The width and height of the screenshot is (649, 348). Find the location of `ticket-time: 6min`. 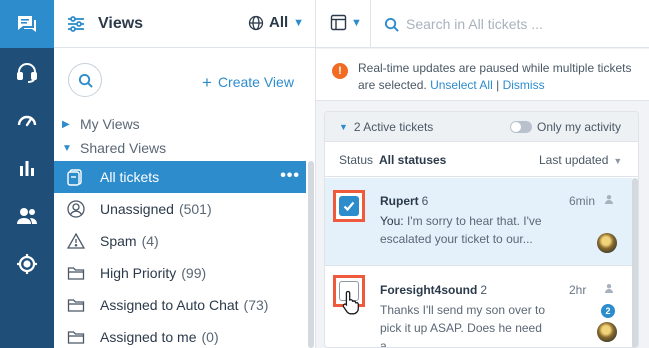

ticket-time: 6min is located at coordinates (582, 201).